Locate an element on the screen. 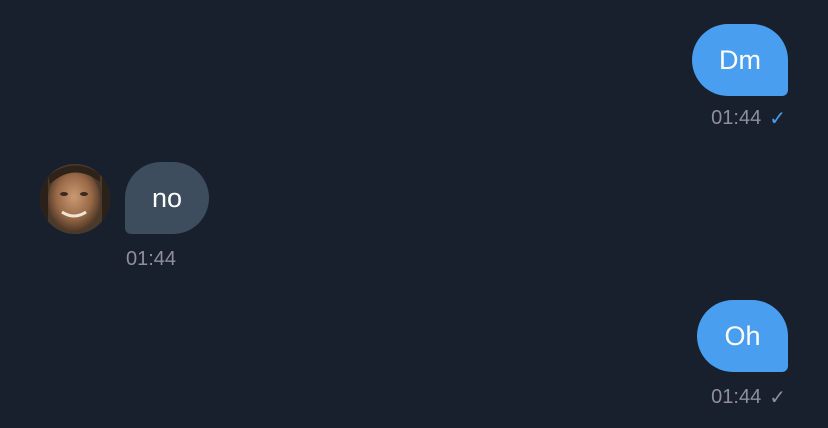 This screenshot has width=828, height=428. message-text: Oh is located at coordinates (742, 335).